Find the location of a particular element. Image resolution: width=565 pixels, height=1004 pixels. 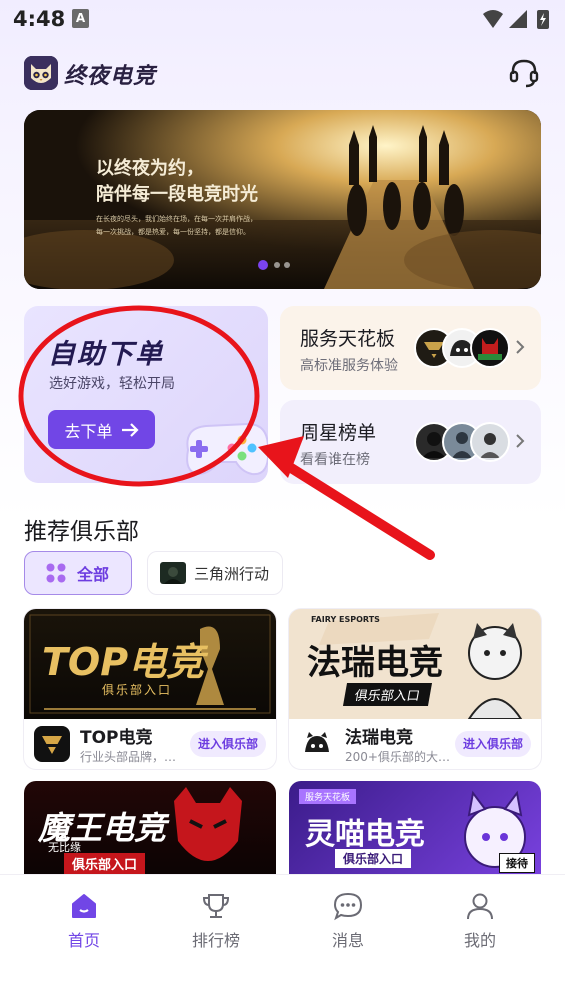

app-logo-icon is located at coordinates (41, 73).